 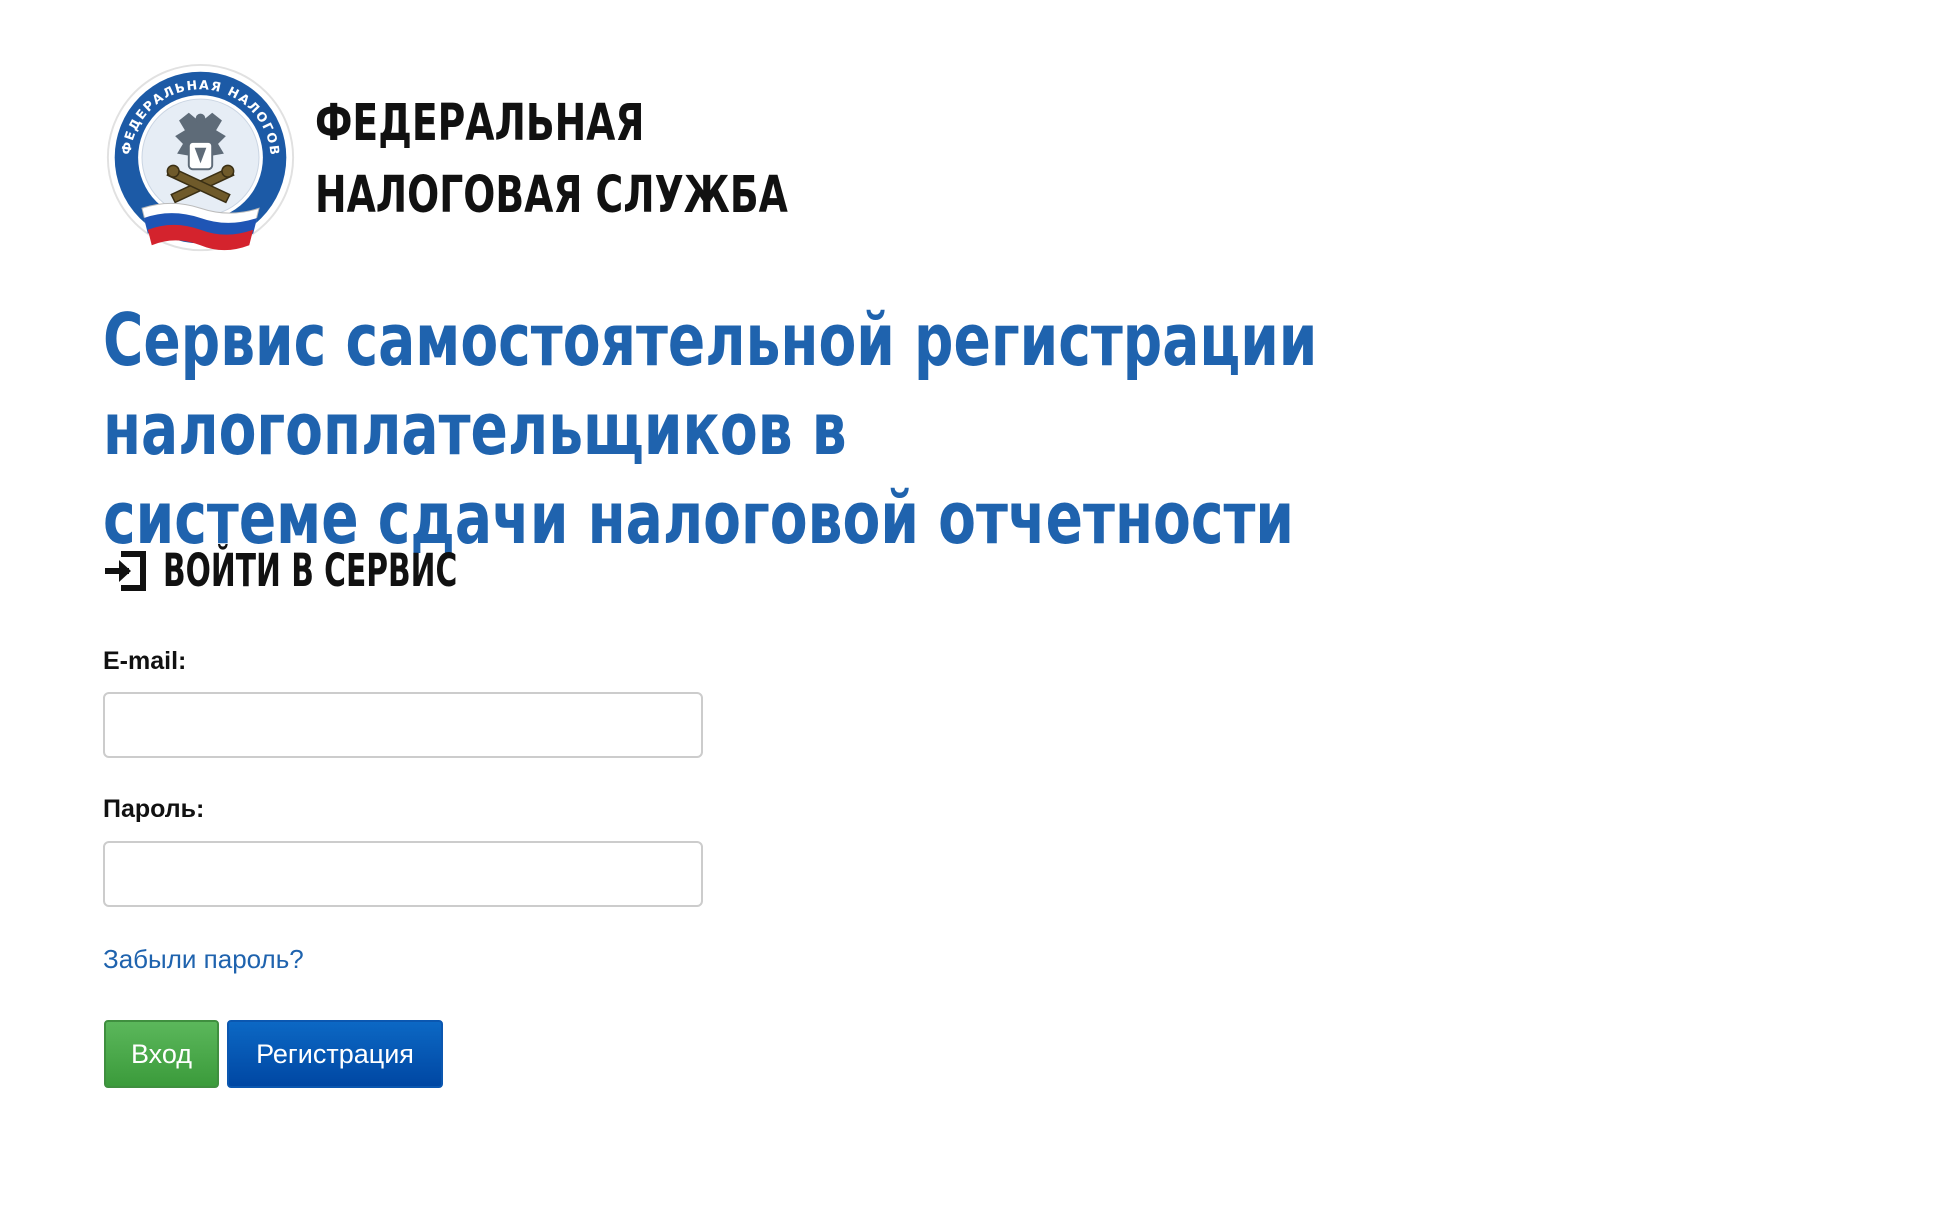 I want to click on org-name: ФЕДЕРАЛЬНАЯ НАЛОГОВАЯ СЛУЖБА, so click(x=551, y=160).